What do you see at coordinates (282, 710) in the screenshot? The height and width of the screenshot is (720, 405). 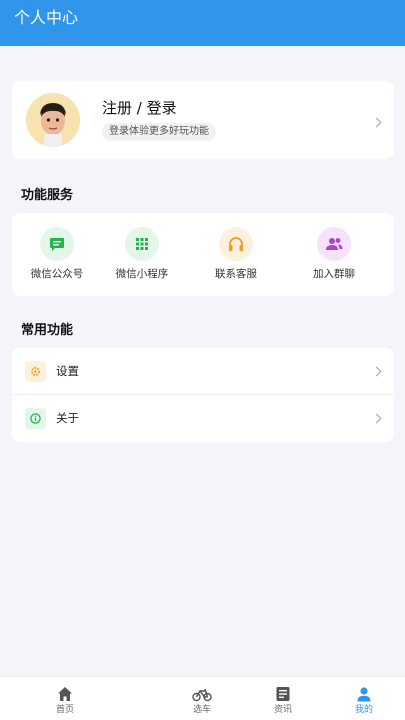 I see `tab-label: 资讯` at bounding box center [282, 710].